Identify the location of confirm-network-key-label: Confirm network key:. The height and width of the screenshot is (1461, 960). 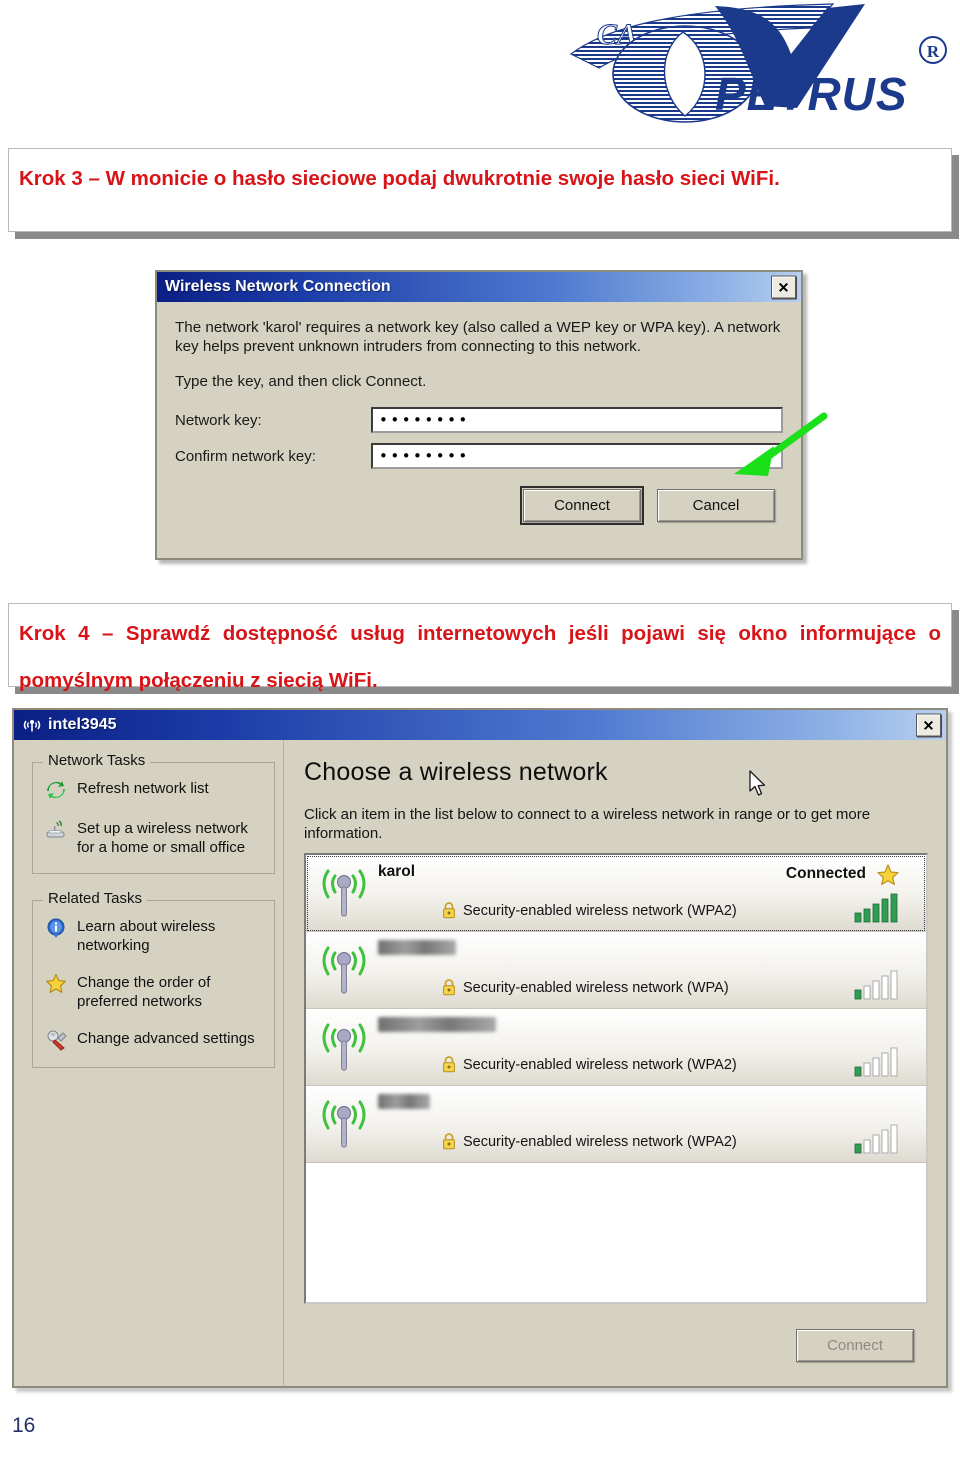
(245, 456).